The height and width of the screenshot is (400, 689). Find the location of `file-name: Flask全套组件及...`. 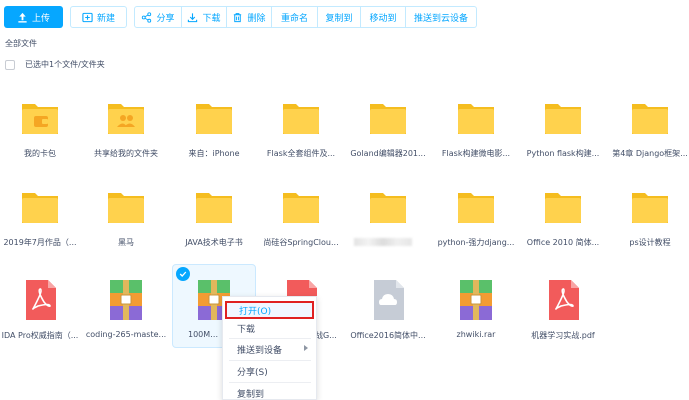

file-name: Flask全套组件及... is located at coordinates (301, 153).